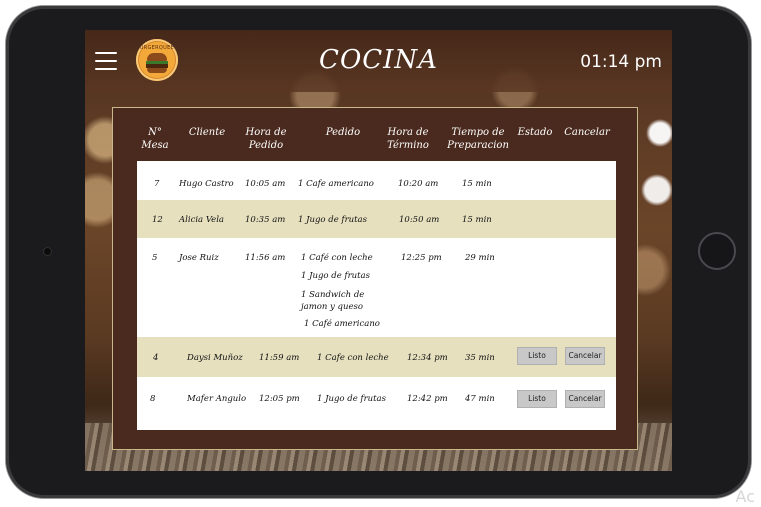  I want to click on cell-pedido-item: 1 Sandwich de jamon y queso, so click(333, 301).